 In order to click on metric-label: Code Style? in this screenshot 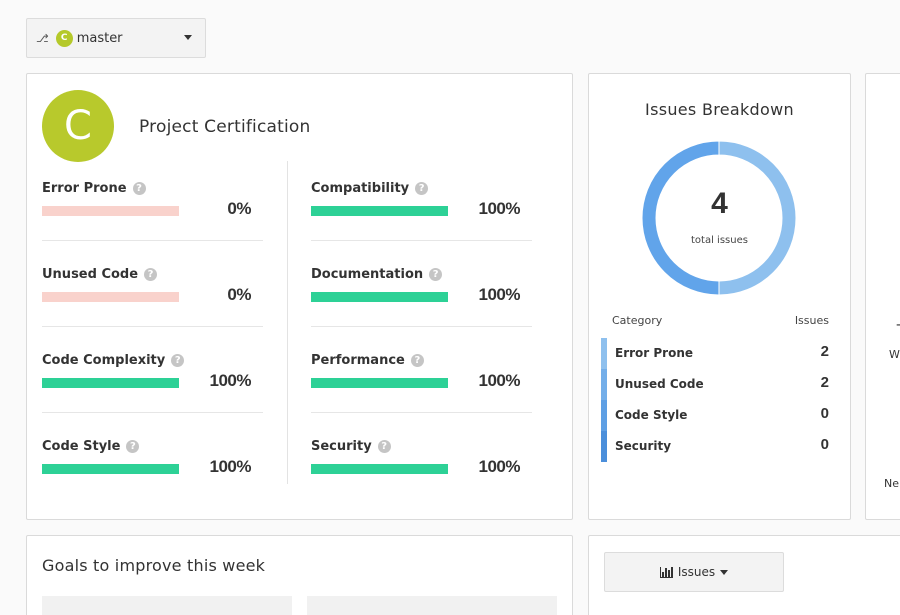, I will do `click(91, 446)`.